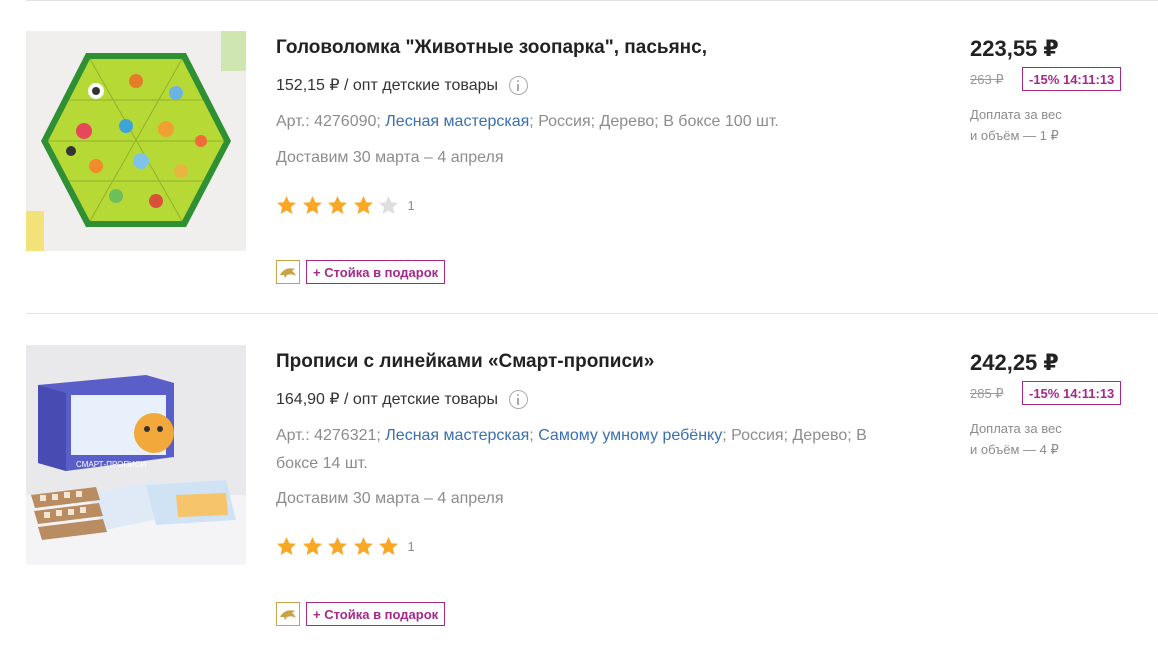  What do you see at coordinates (1014, 449) in the screenshot?
I see `surcharge-line: и объём — 4 ₽` at bounding box center [1014, 449].